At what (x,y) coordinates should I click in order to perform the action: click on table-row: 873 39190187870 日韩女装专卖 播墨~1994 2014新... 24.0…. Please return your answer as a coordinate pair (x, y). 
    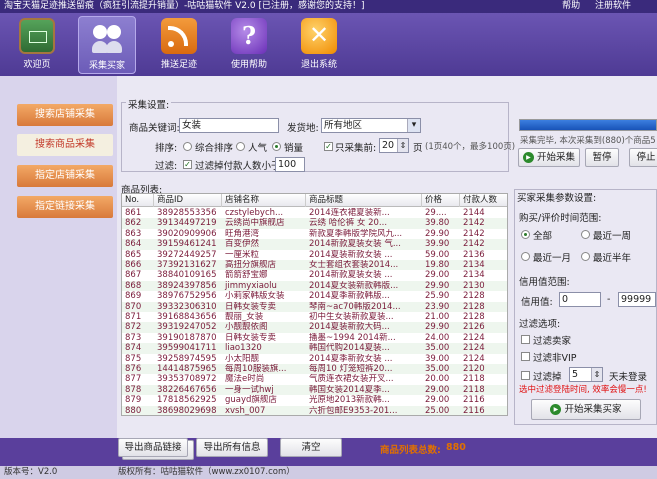
    Looking at the image, I should click on (314, 338).